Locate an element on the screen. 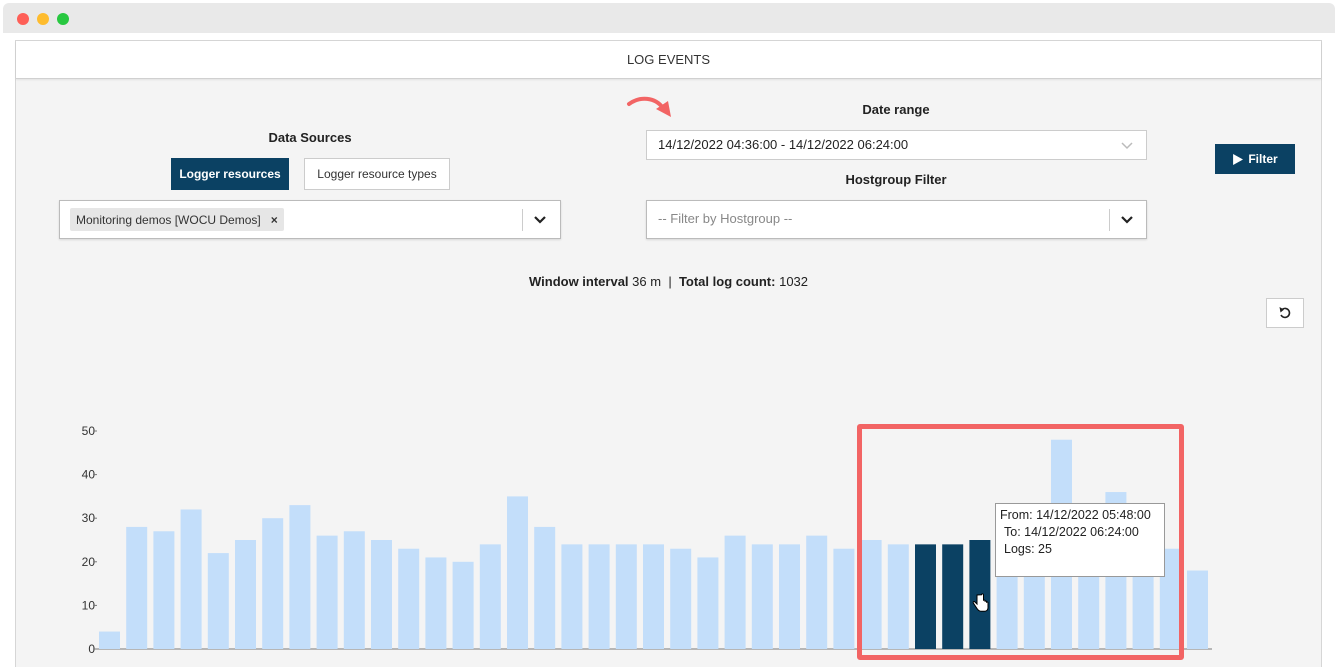 Image resolution: width=1338 pixels, height=667 pixels. tooltip-from: From: 14/12/2022 05:48:00 is located at coordinates (1075, 515).